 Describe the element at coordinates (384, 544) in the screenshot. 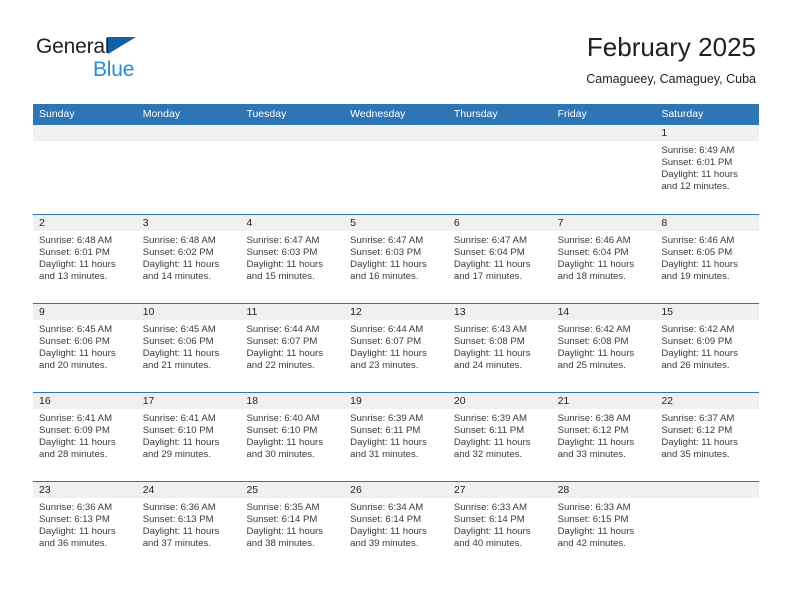

I see `daylight-text-line2: and 39 minutes.` at that location.